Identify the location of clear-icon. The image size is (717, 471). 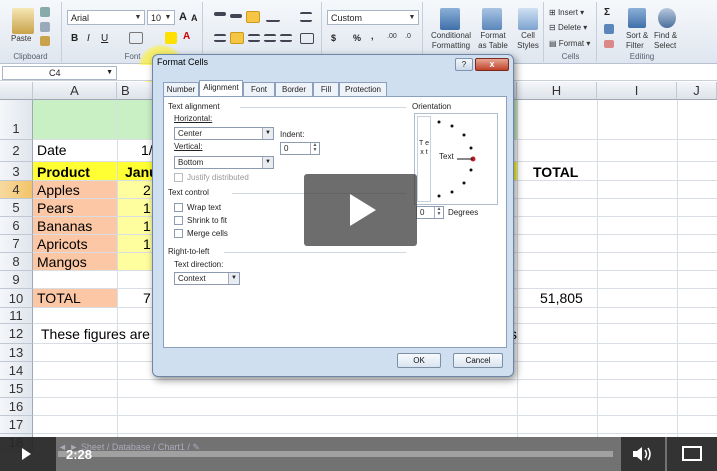
(609, 44).